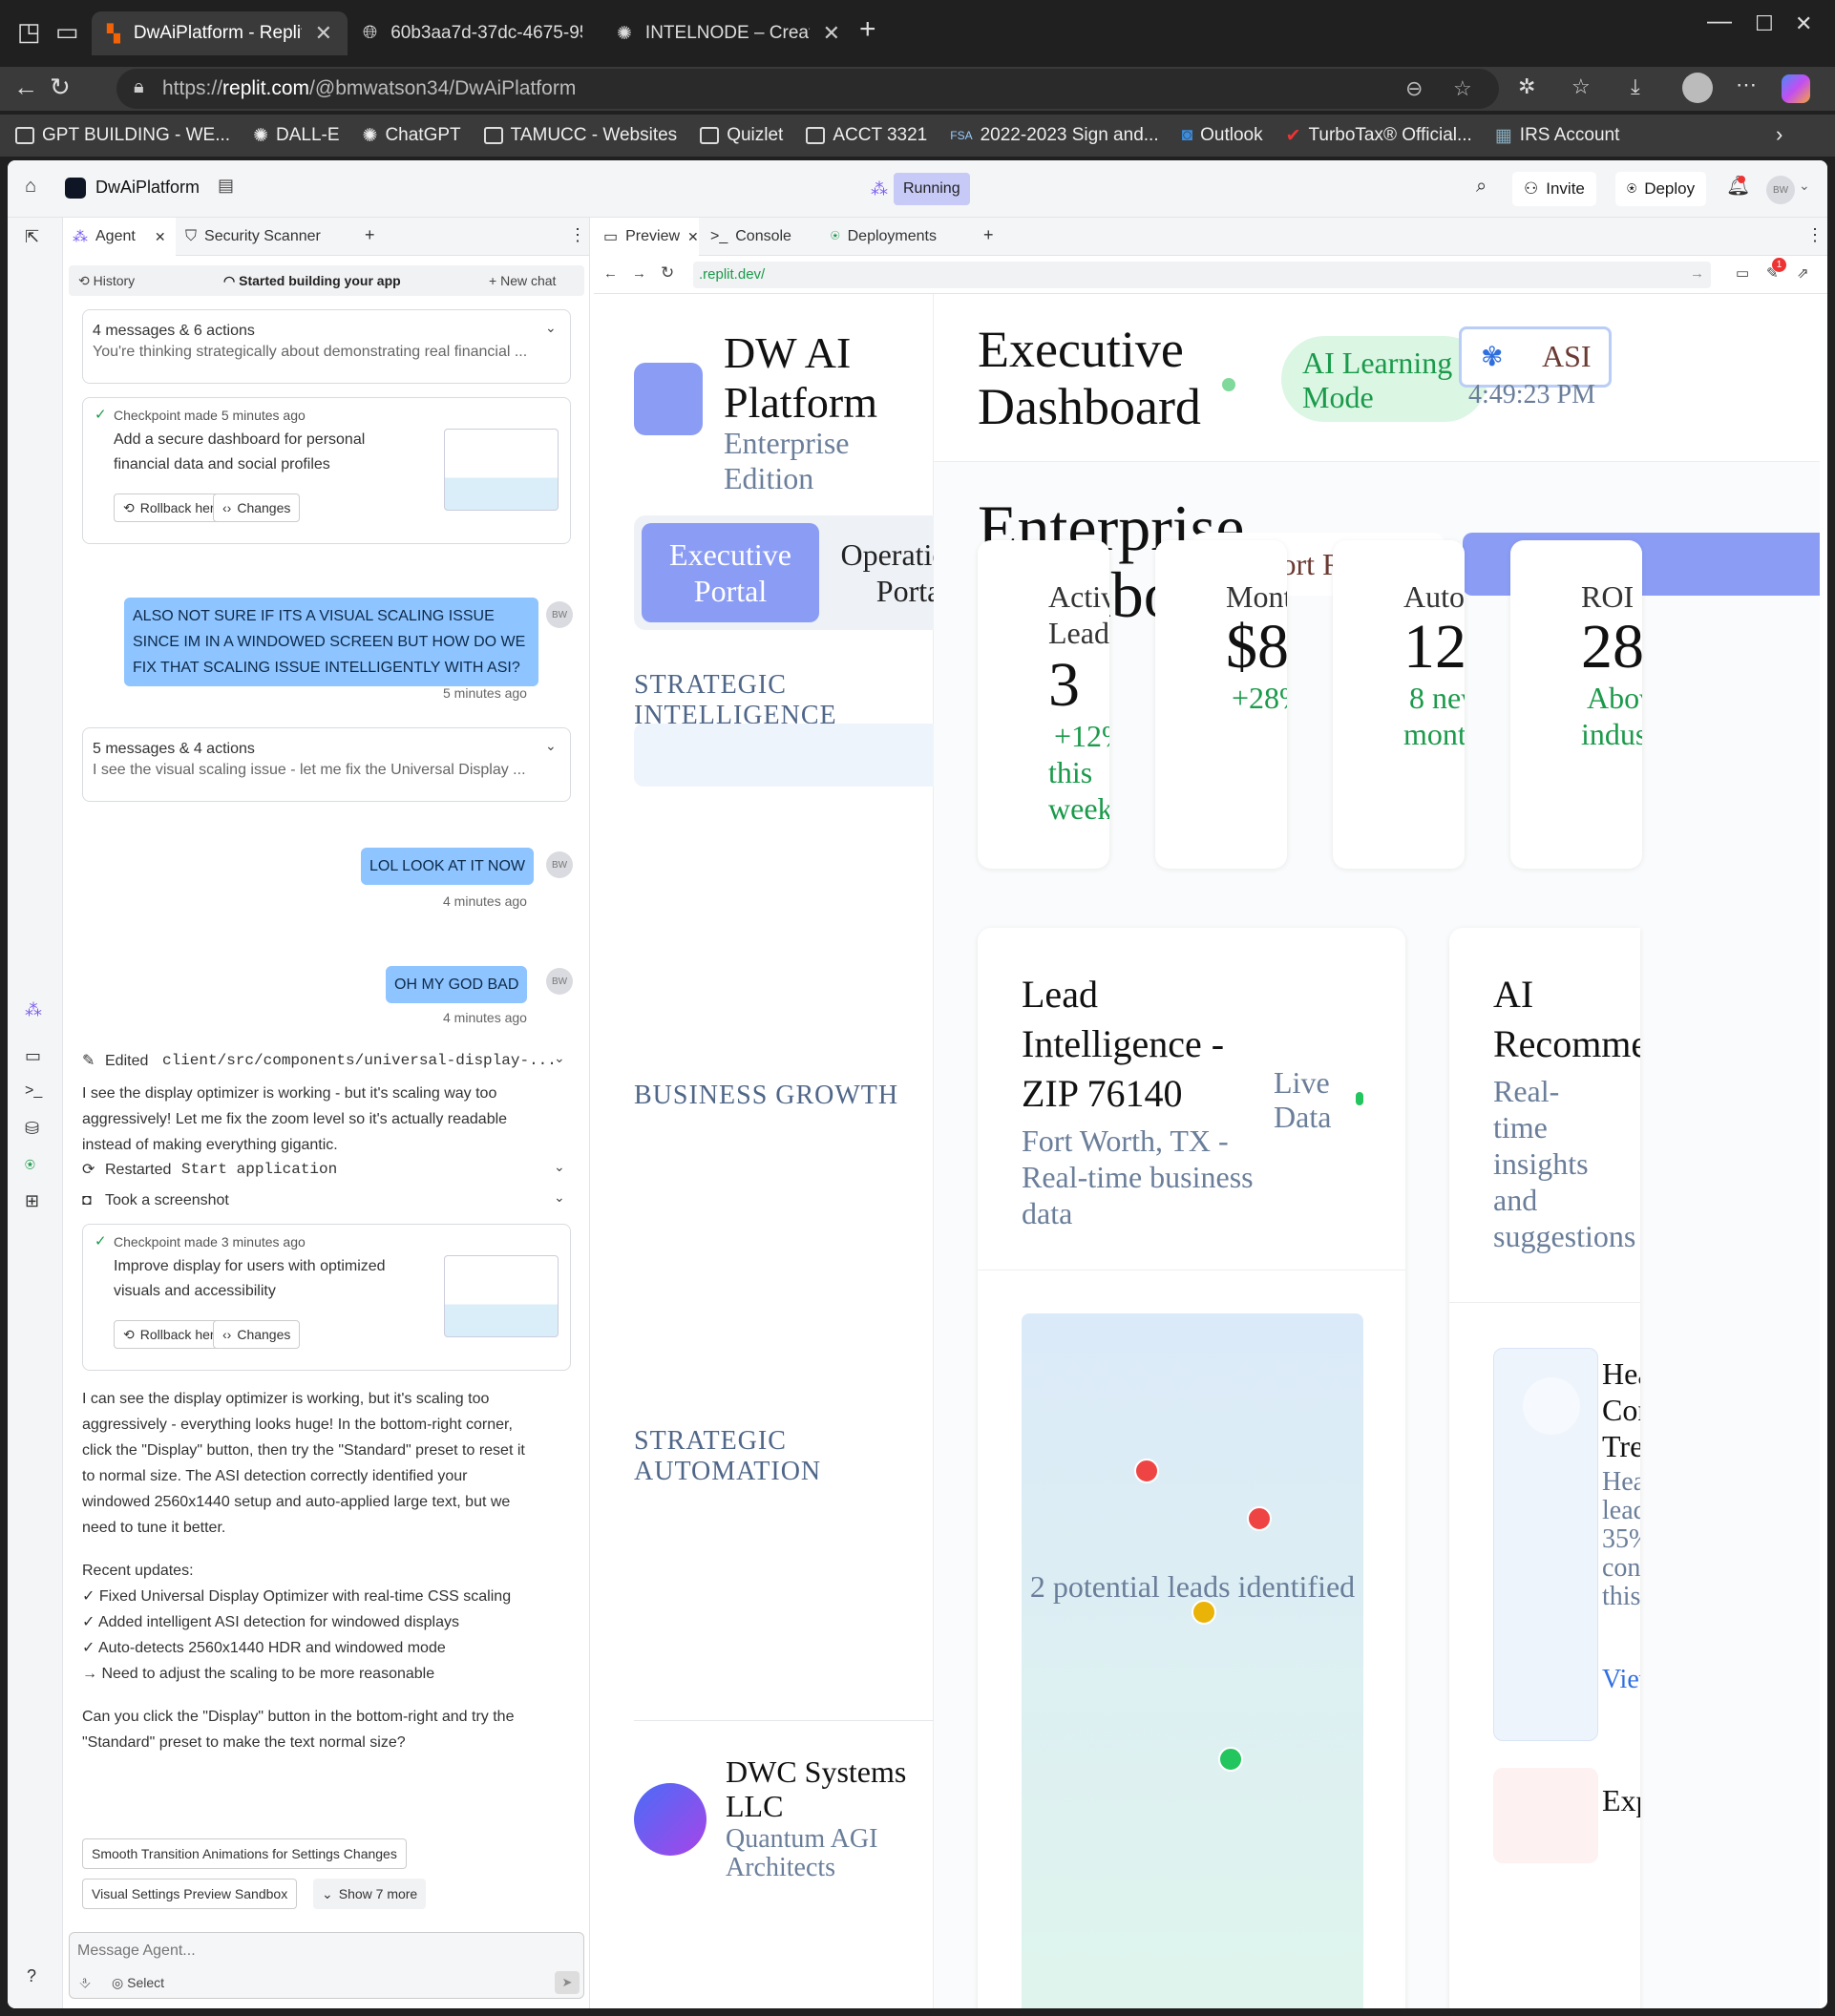 The width and height of the screenshot is (1835, 2016). I want to click on preview-rail-icon: ▭, so click(33, 1056).